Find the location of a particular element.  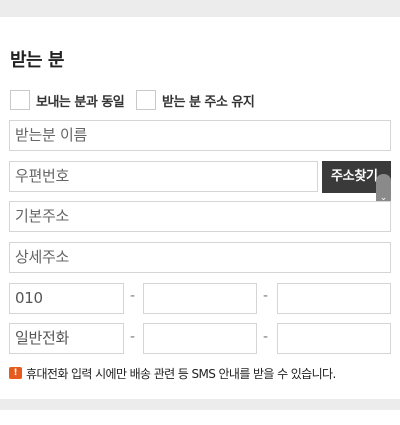

same-as-sender-label: 보내는 분과 동일 is located at coordinates (80, 102).